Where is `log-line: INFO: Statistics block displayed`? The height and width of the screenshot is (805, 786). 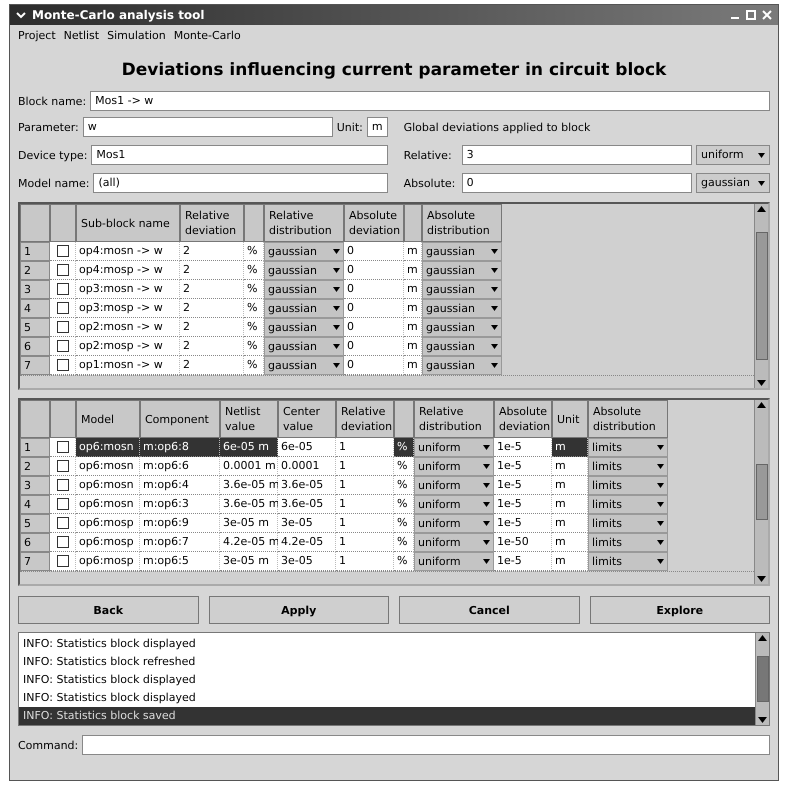
log-line: INFO: Statistics block displayed is located at coordinates (387, 644).